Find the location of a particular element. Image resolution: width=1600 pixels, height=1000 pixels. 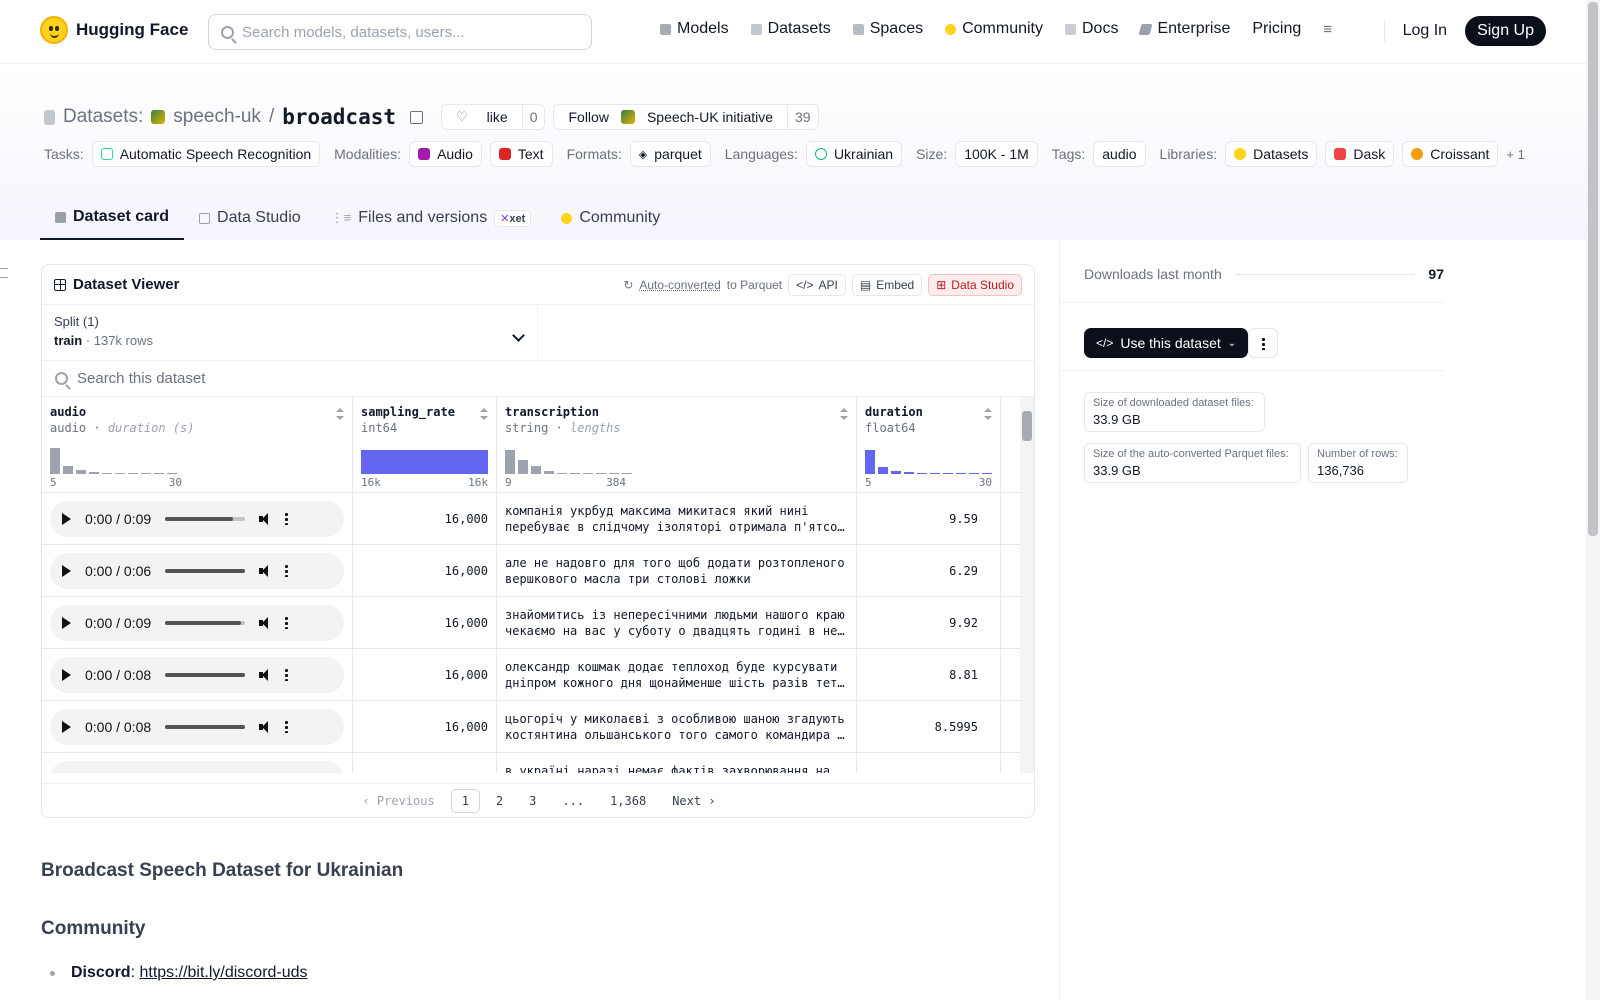

dataset-search-input: Search this dataset is located at coordinates (538, 379).